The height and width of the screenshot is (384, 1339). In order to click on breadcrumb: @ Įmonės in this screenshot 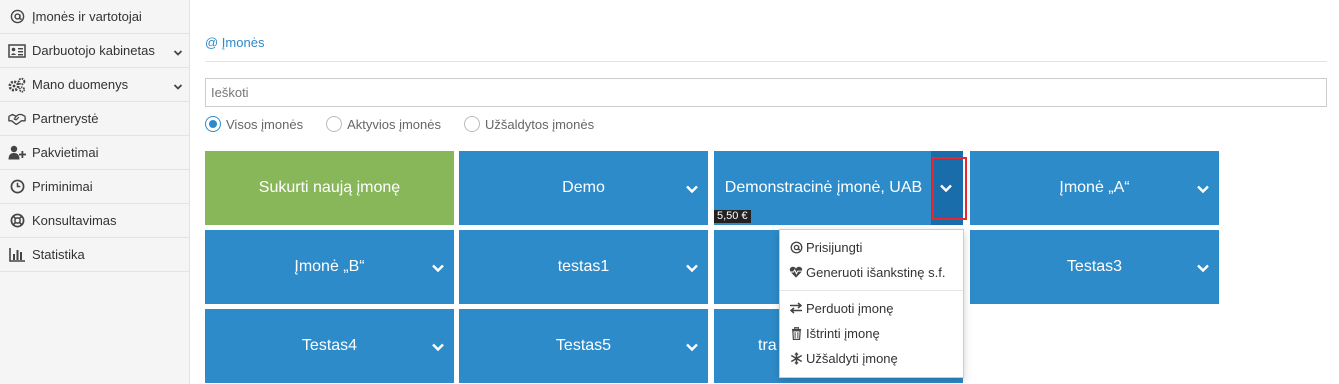, I will do `click(234, 42)`.